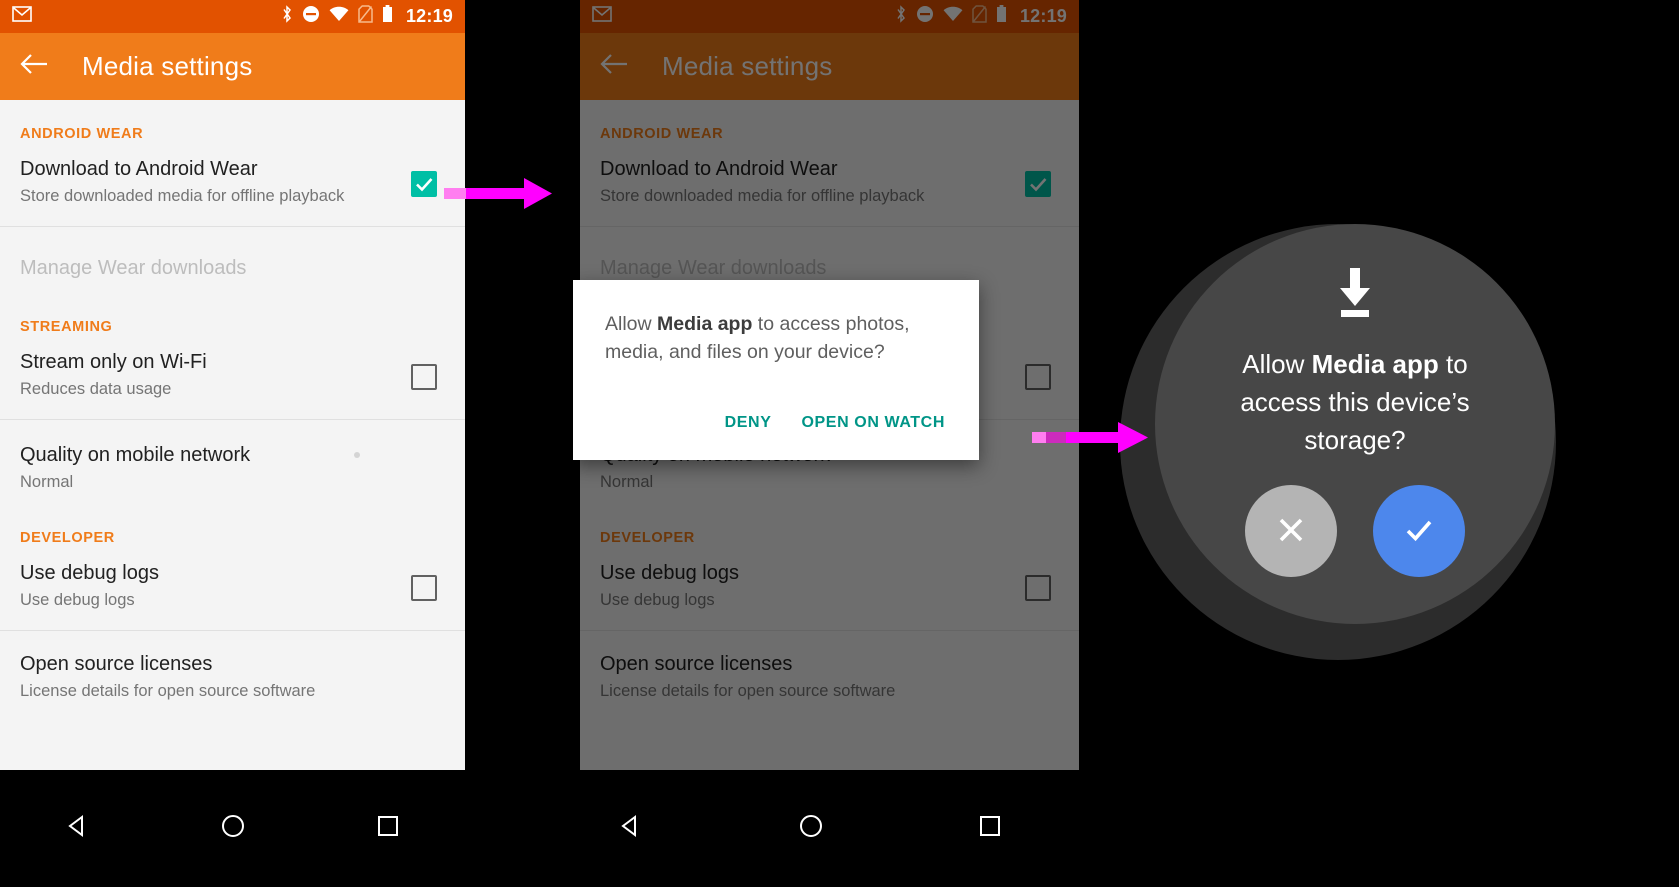 This screenshot has width=1679, height=887. Describe the element at coordinates (776, 425) in the screenshot. I see `dialog-actions: DENY OPEN ON WATCH` at that location.